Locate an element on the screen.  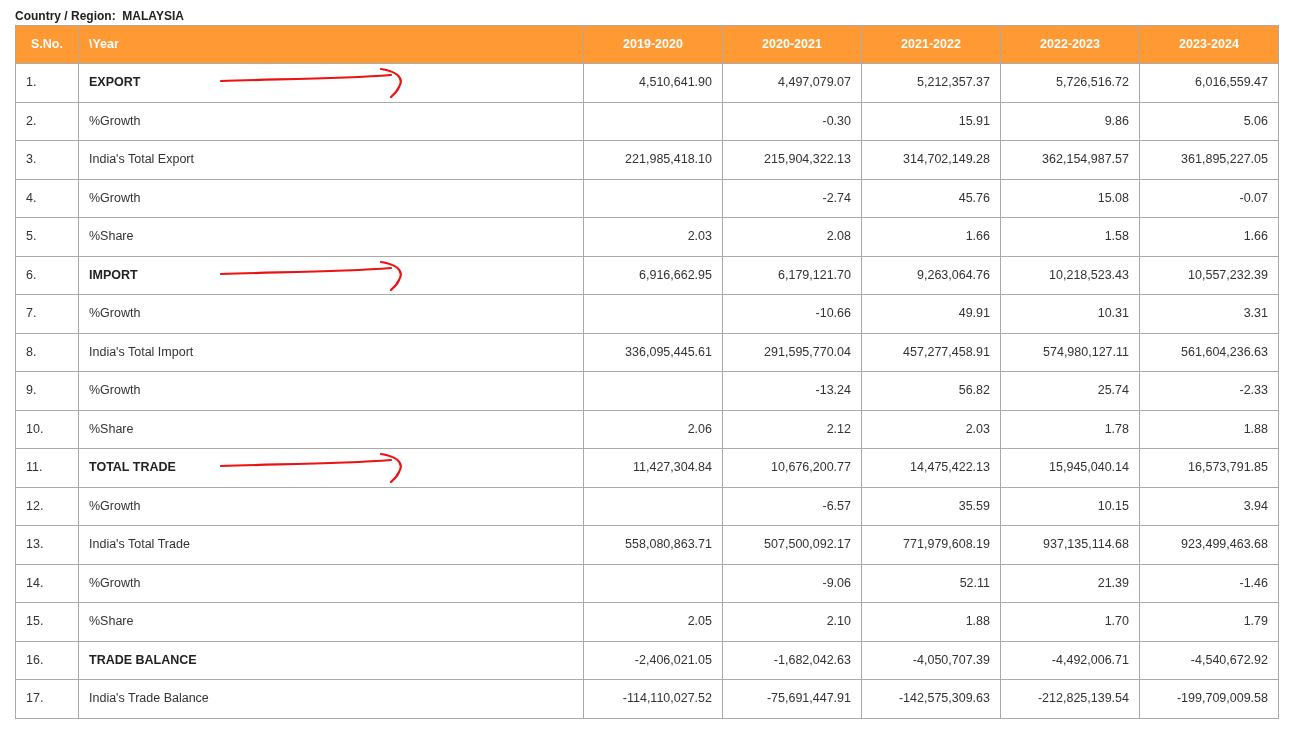
value-cell: 10,557,232.39 is located at coordinates (1209, 275).